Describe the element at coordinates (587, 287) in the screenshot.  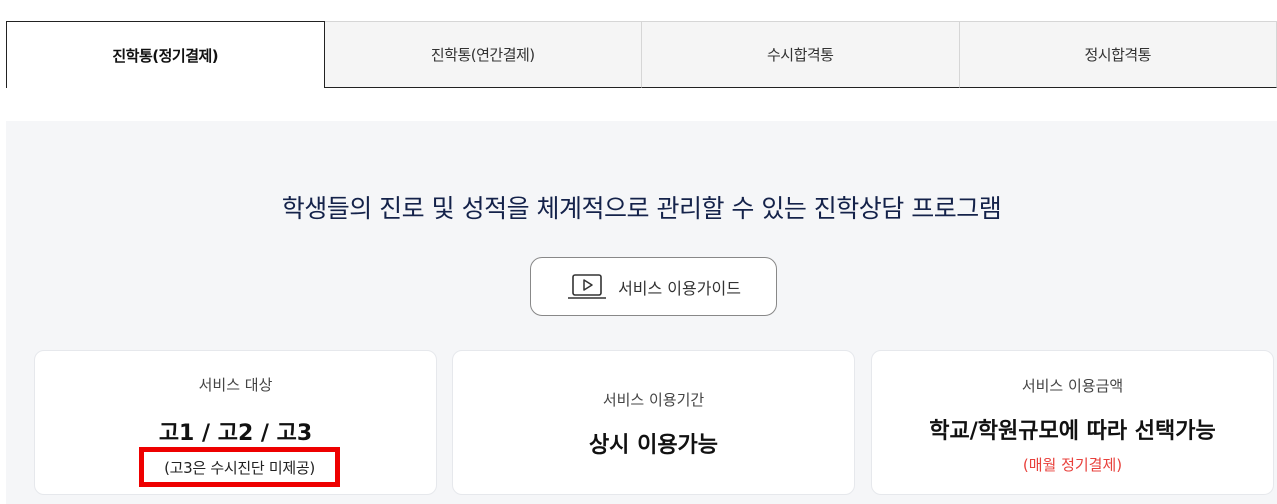
I see `video-play-icon` at that location.